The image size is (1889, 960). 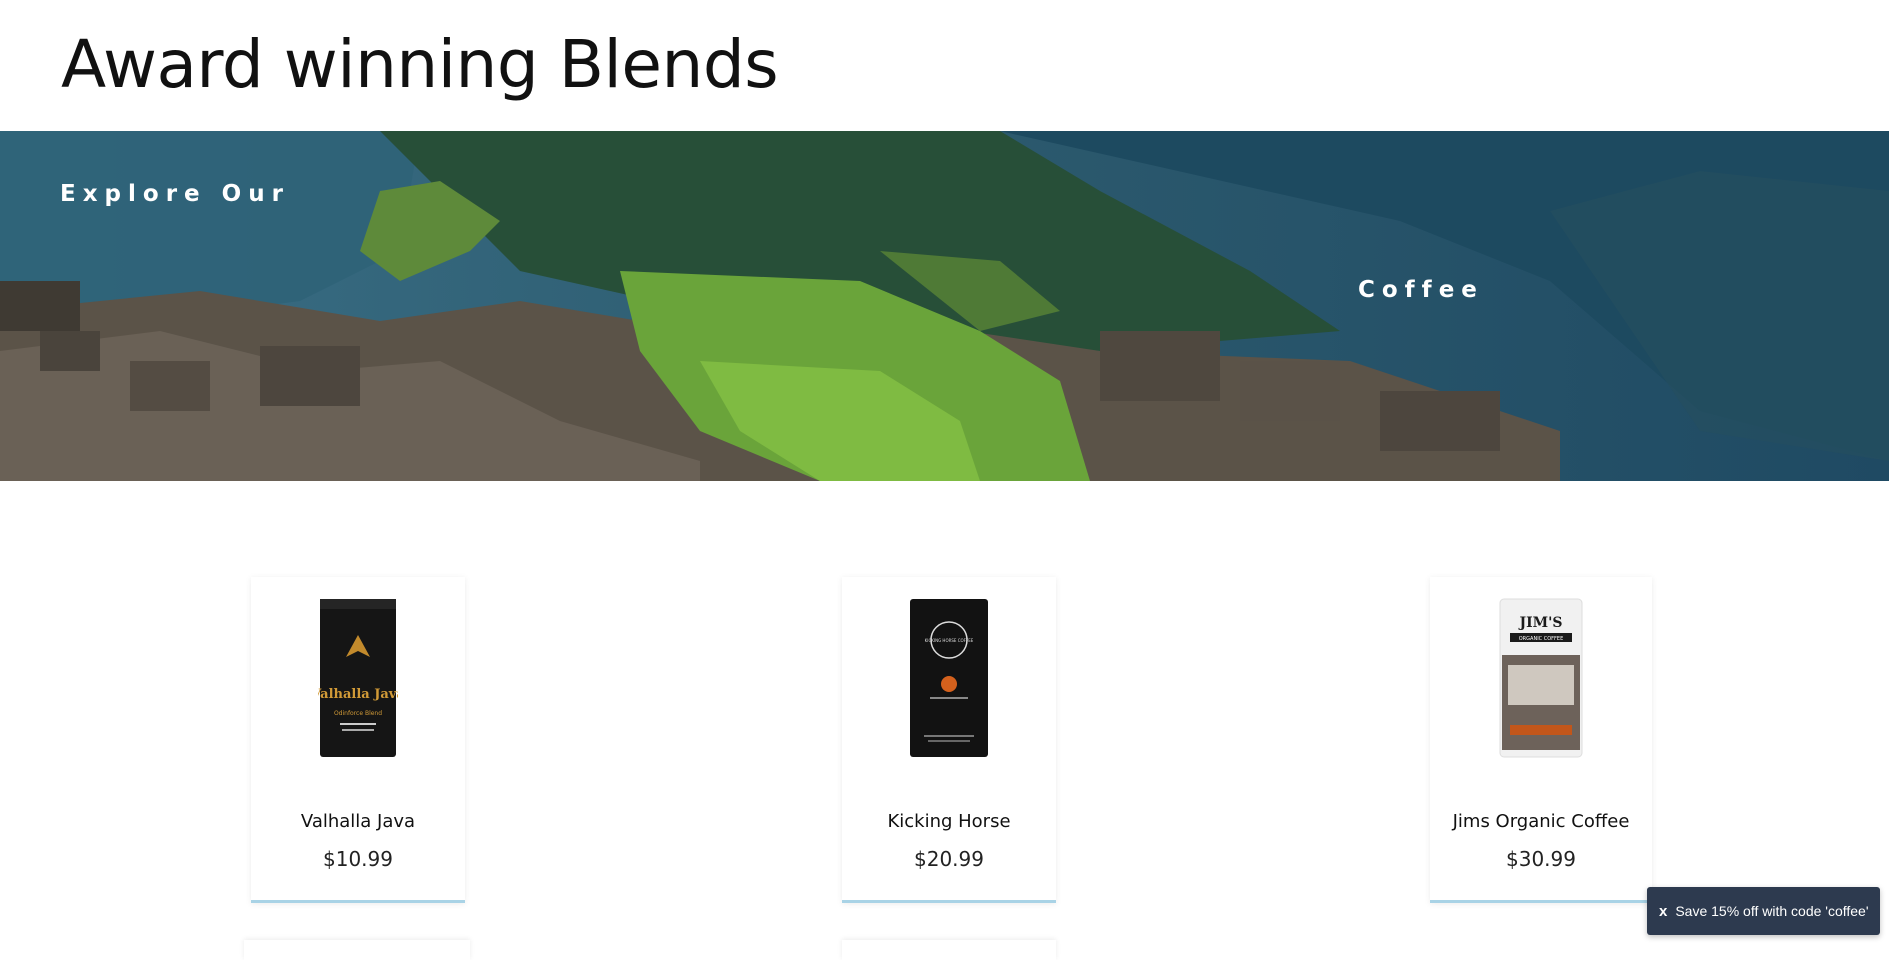 What do you see at coordinates (1663, 911) in the screenshot?
I see `close-icon: x` at bounding box center [1663, 911].